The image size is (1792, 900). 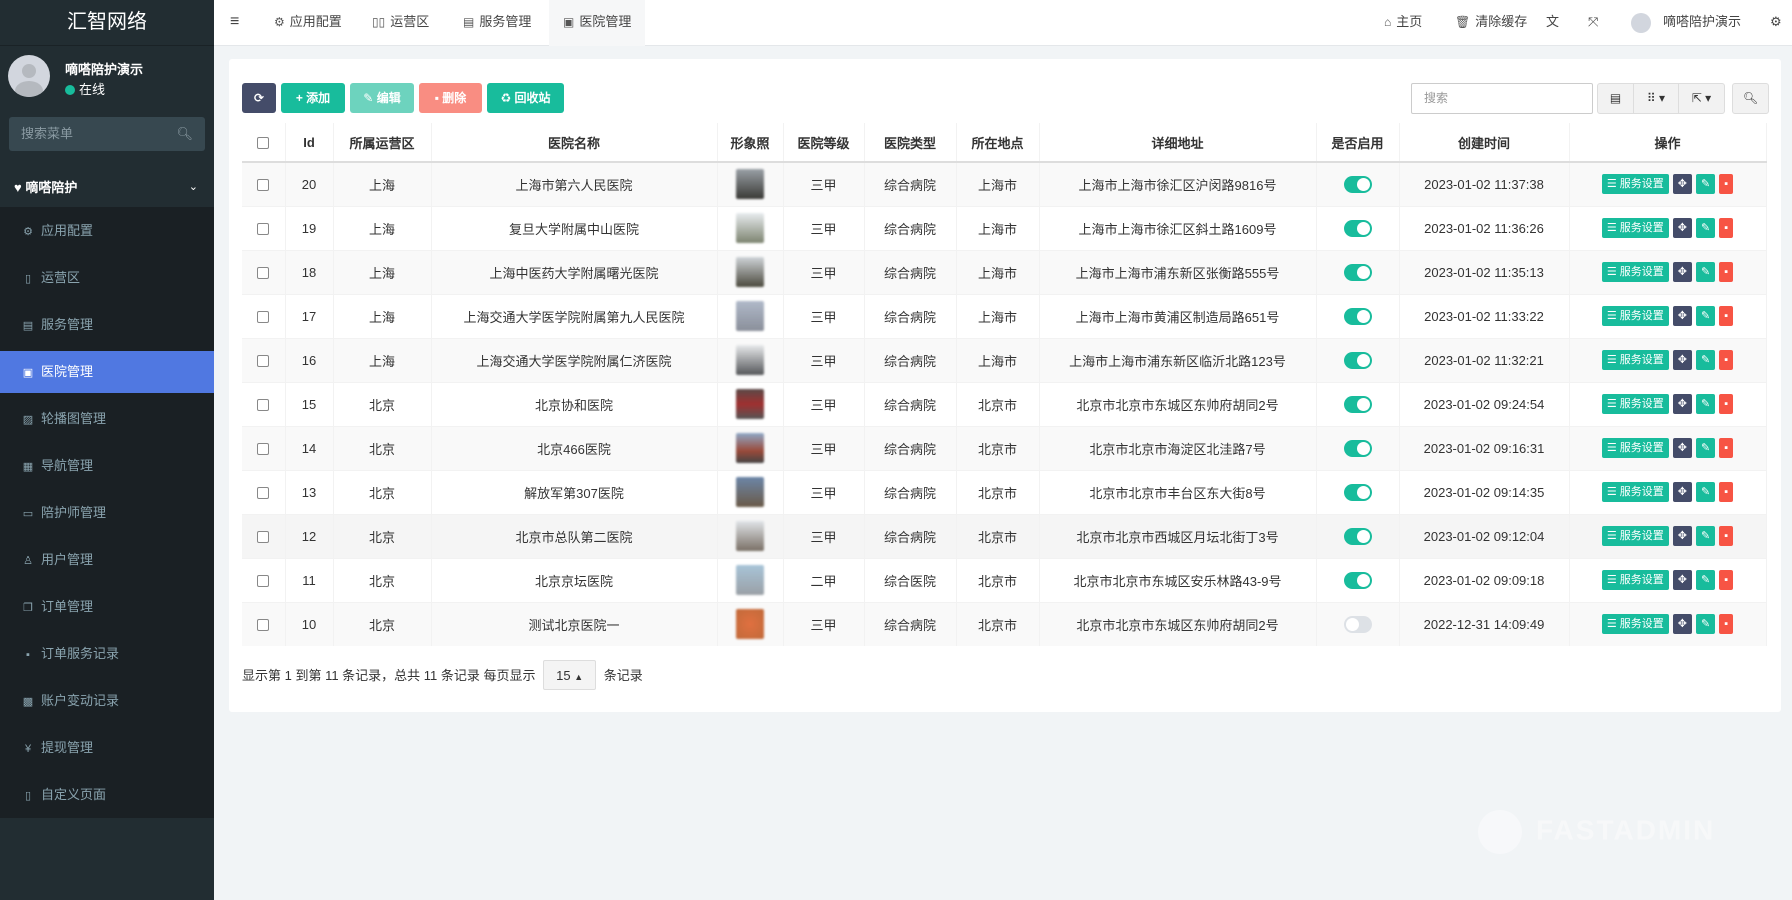 I want to click on export-dropdown: ⇱ ▾, so click(x=1701, y=98).